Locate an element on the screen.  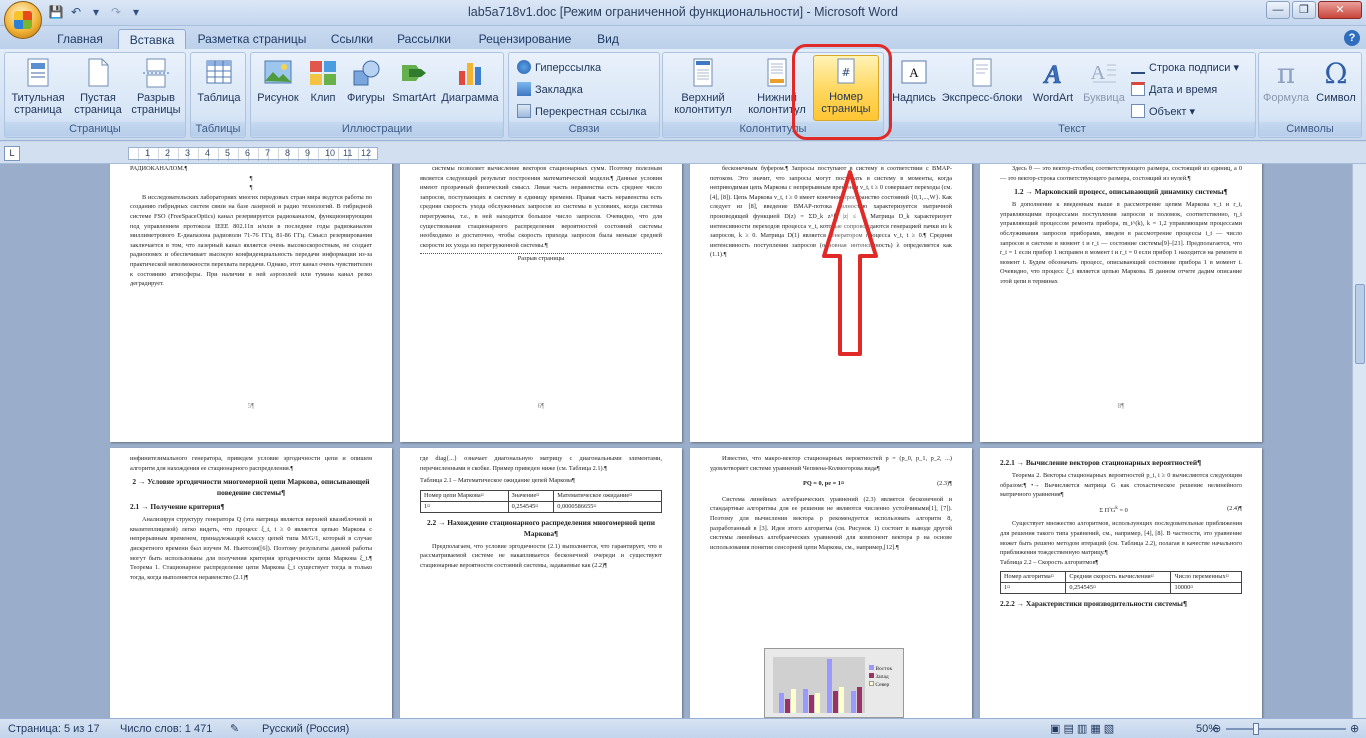
textbox-icon: A is located at coordinates (914, 72).